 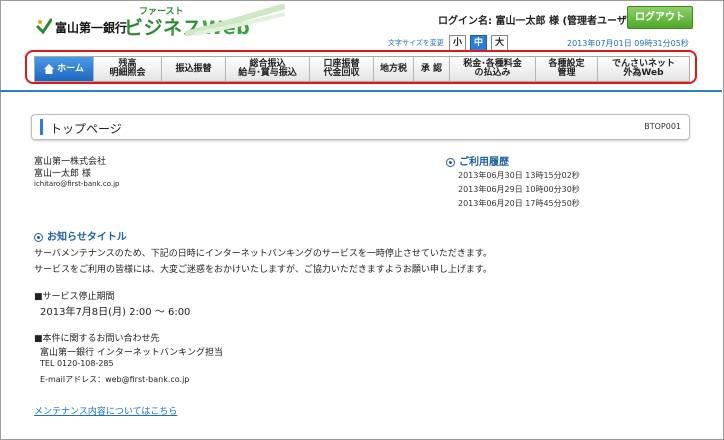 I want to click on history-entry: 2013年06月20日 17時45分50秒, so click(x=519, y=203).